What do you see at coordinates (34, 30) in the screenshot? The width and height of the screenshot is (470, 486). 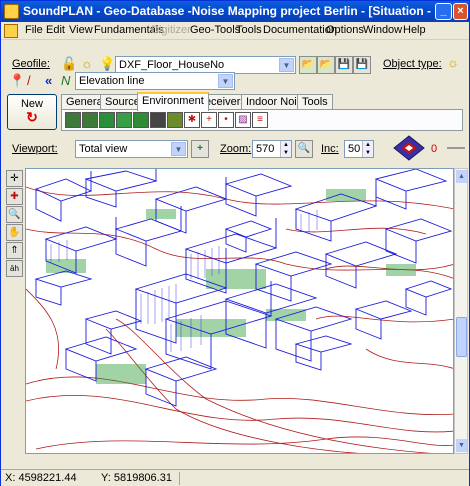 I see `menu-file: File` at bounding box center [34, 30].